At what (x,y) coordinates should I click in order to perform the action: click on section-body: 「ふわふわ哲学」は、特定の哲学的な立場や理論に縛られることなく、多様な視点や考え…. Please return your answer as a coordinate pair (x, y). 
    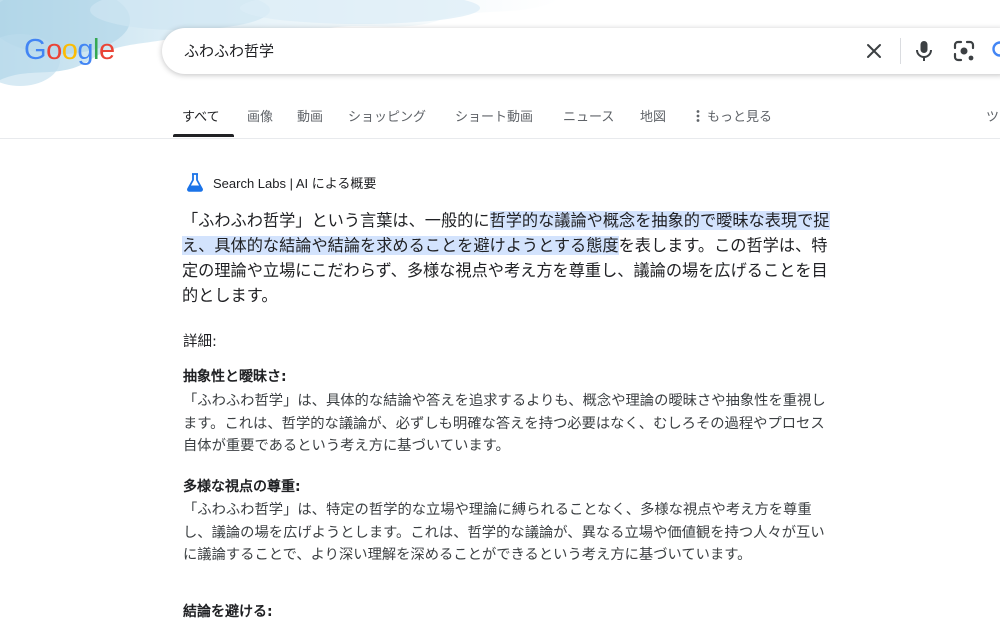
    Looking at the image, I should click on (505, 533).